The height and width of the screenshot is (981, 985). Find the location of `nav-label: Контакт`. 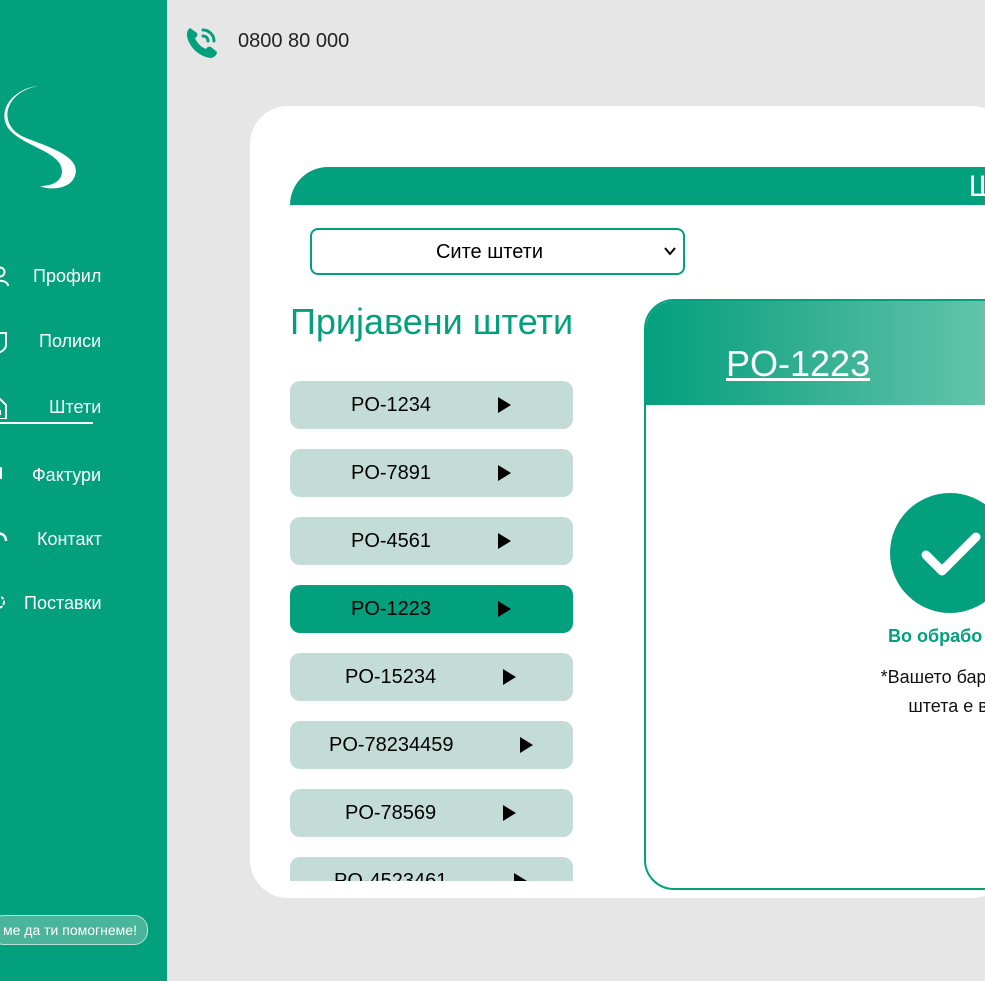

nav-label: Контакт is located at coordinates (69, 538).